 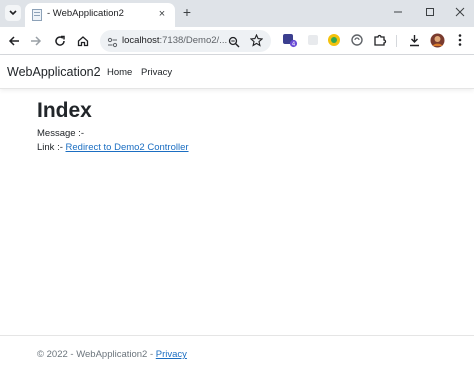 I want to click on site-footer: © 2022 - WebApplication2 - Privacy, so click(x=237, y=352).